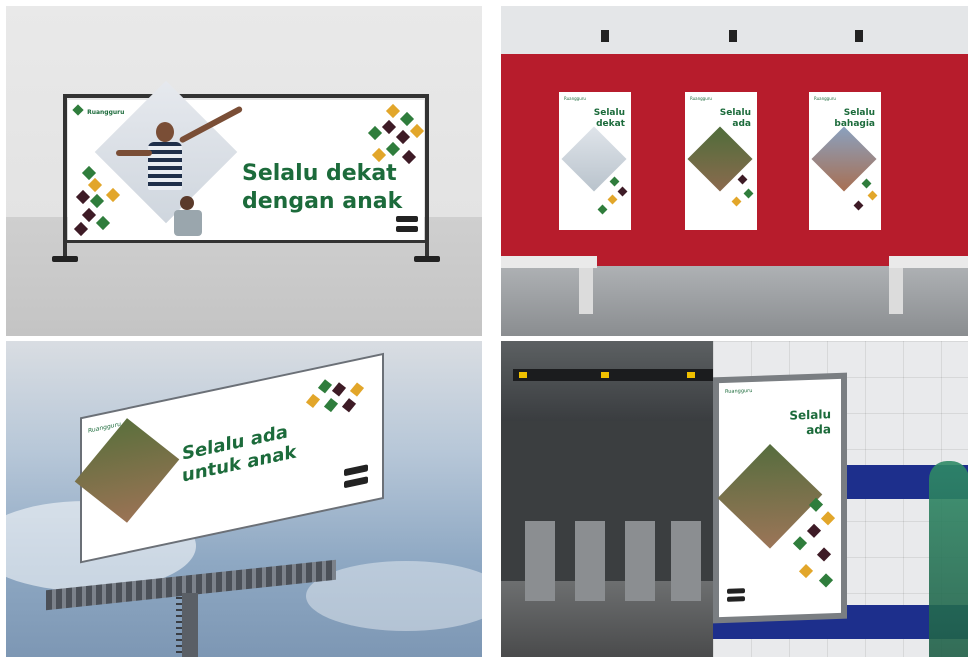 The width and height of the screenshot is (972, 661). Describe the element at coordinates (65, 177) in the screenshot. I see `banner-stand-left-pole` at that location.